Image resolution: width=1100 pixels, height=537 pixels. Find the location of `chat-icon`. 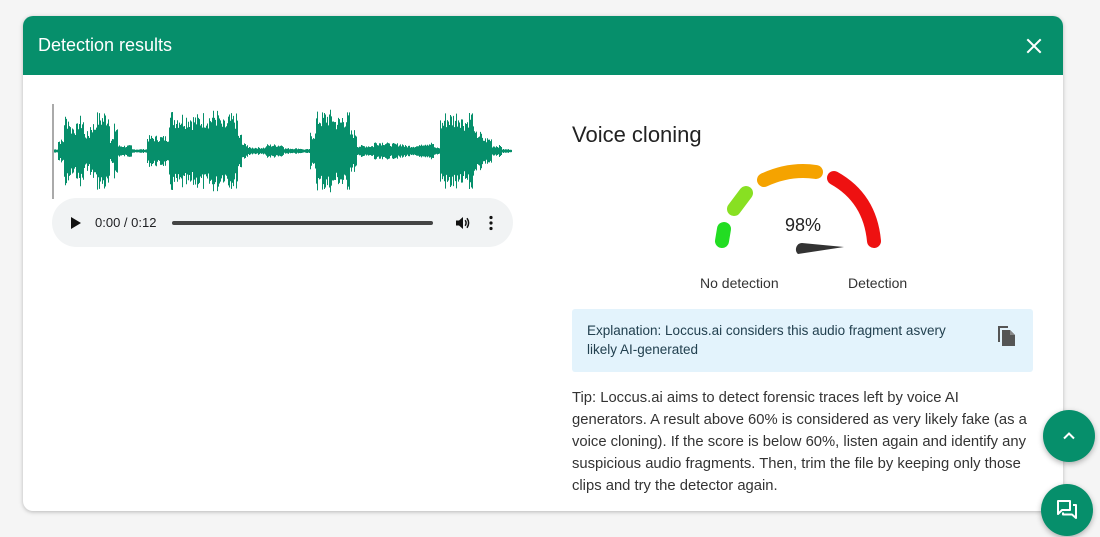

chat-icon is located at coordinates (1067, 509).